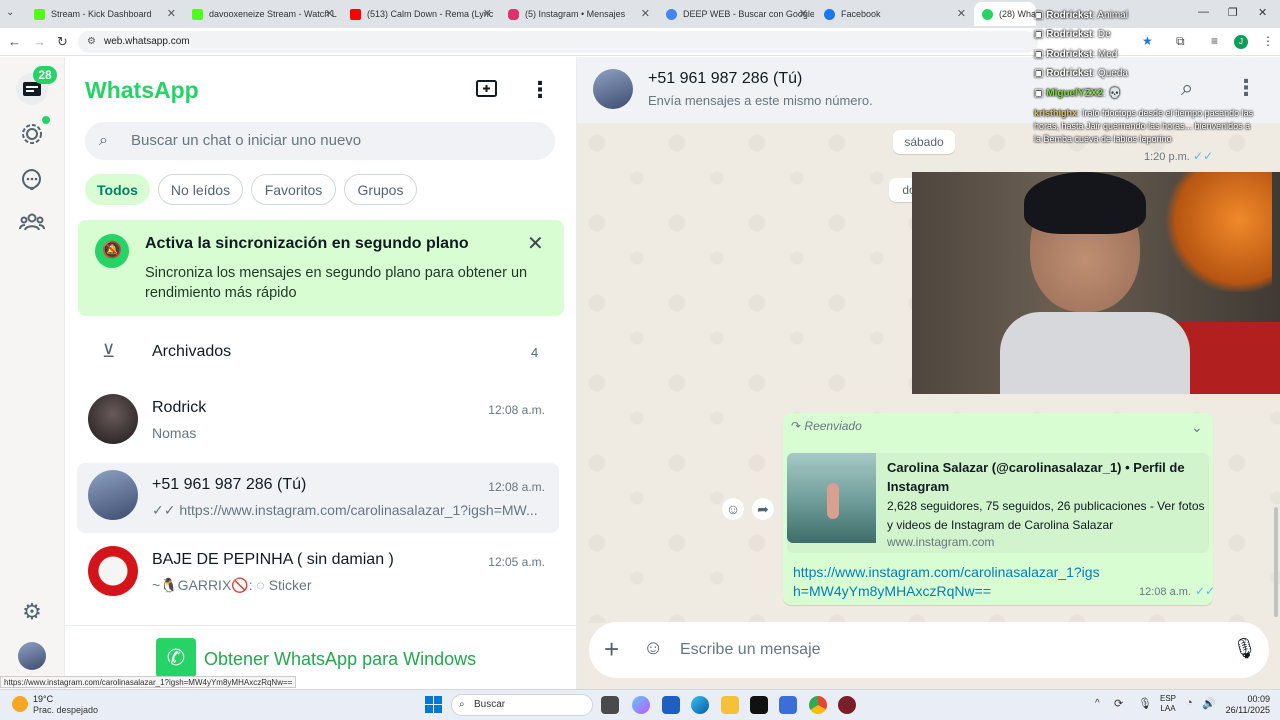 The image size is (1280, 720). I want to click on chat-scrollbar, so click(1276, 562).